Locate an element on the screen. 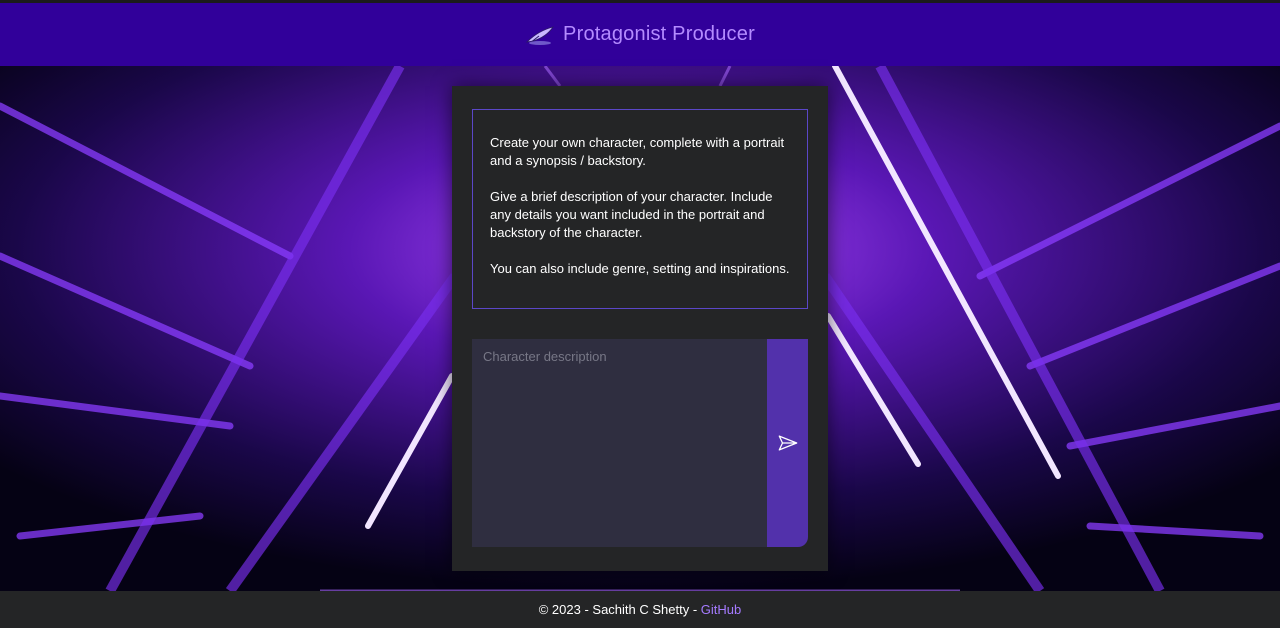  app-header: Protagonist Producer is located at coordinates (640, 34).